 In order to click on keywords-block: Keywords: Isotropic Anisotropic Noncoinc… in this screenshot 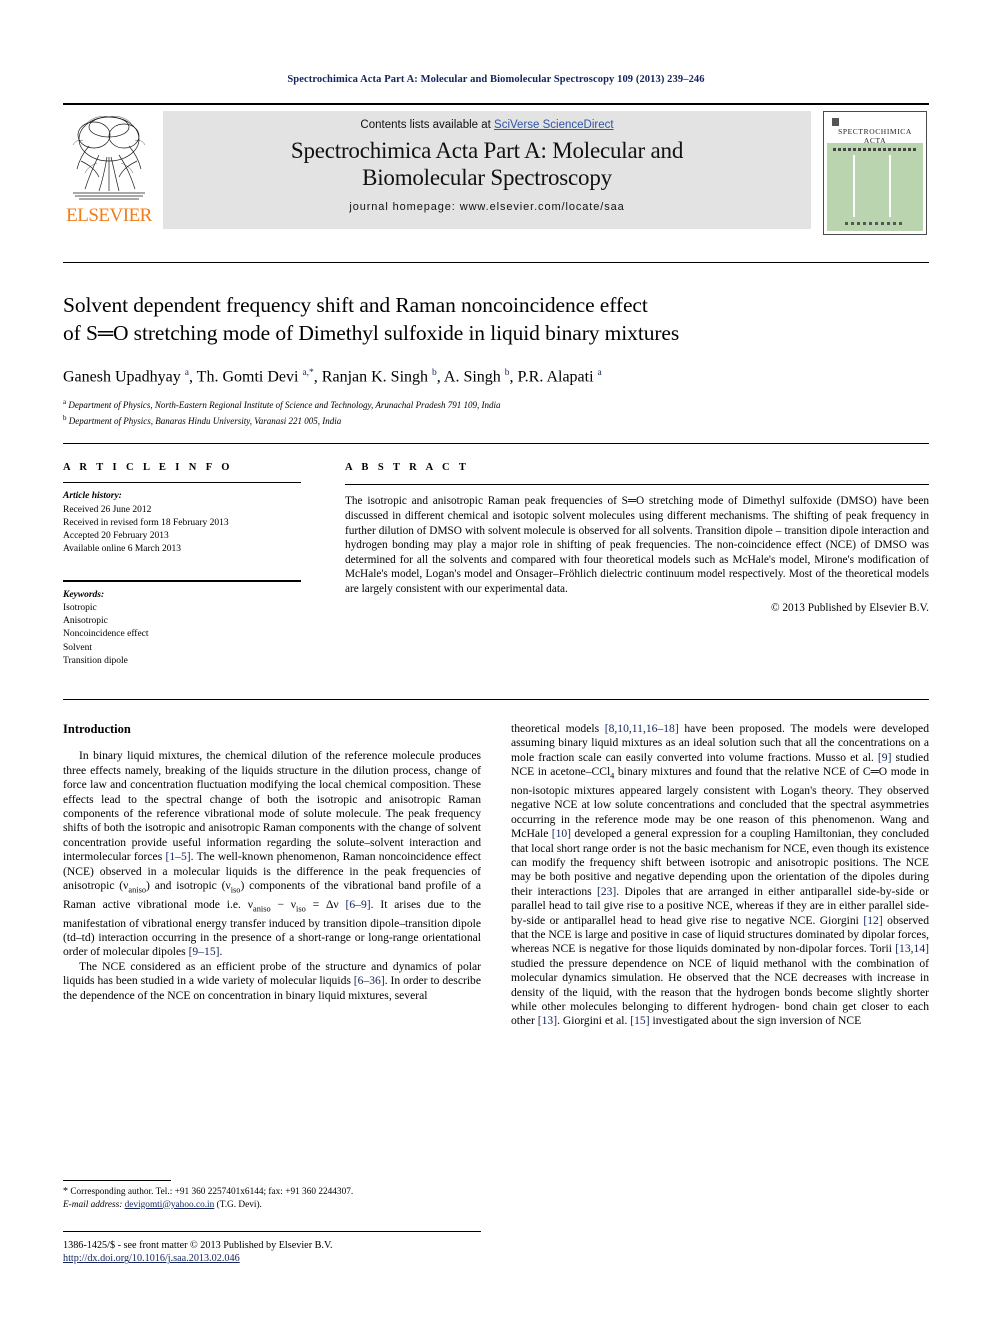, I will do `click(182, 628)`.